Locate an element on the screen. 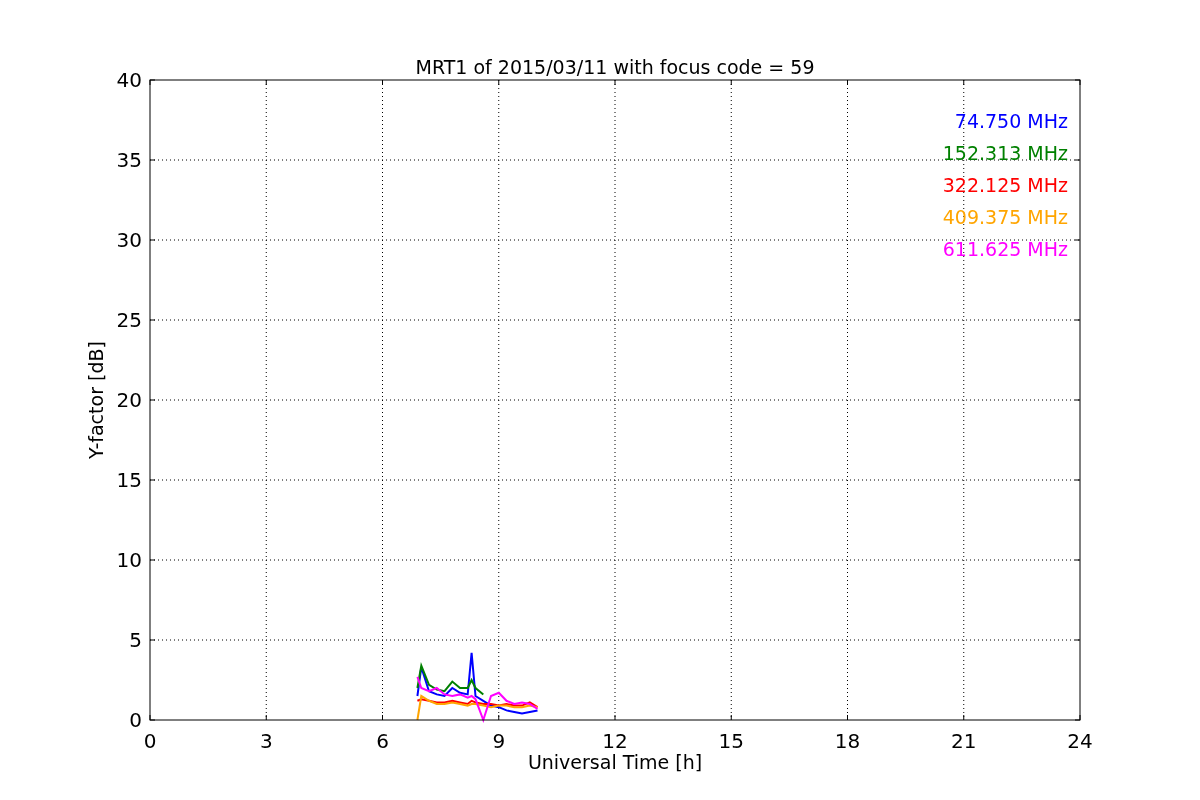 Image resolution: width=1200 pixels, height=800 pixels. y-tick-label: 35 is located at coordinates (129, 160).